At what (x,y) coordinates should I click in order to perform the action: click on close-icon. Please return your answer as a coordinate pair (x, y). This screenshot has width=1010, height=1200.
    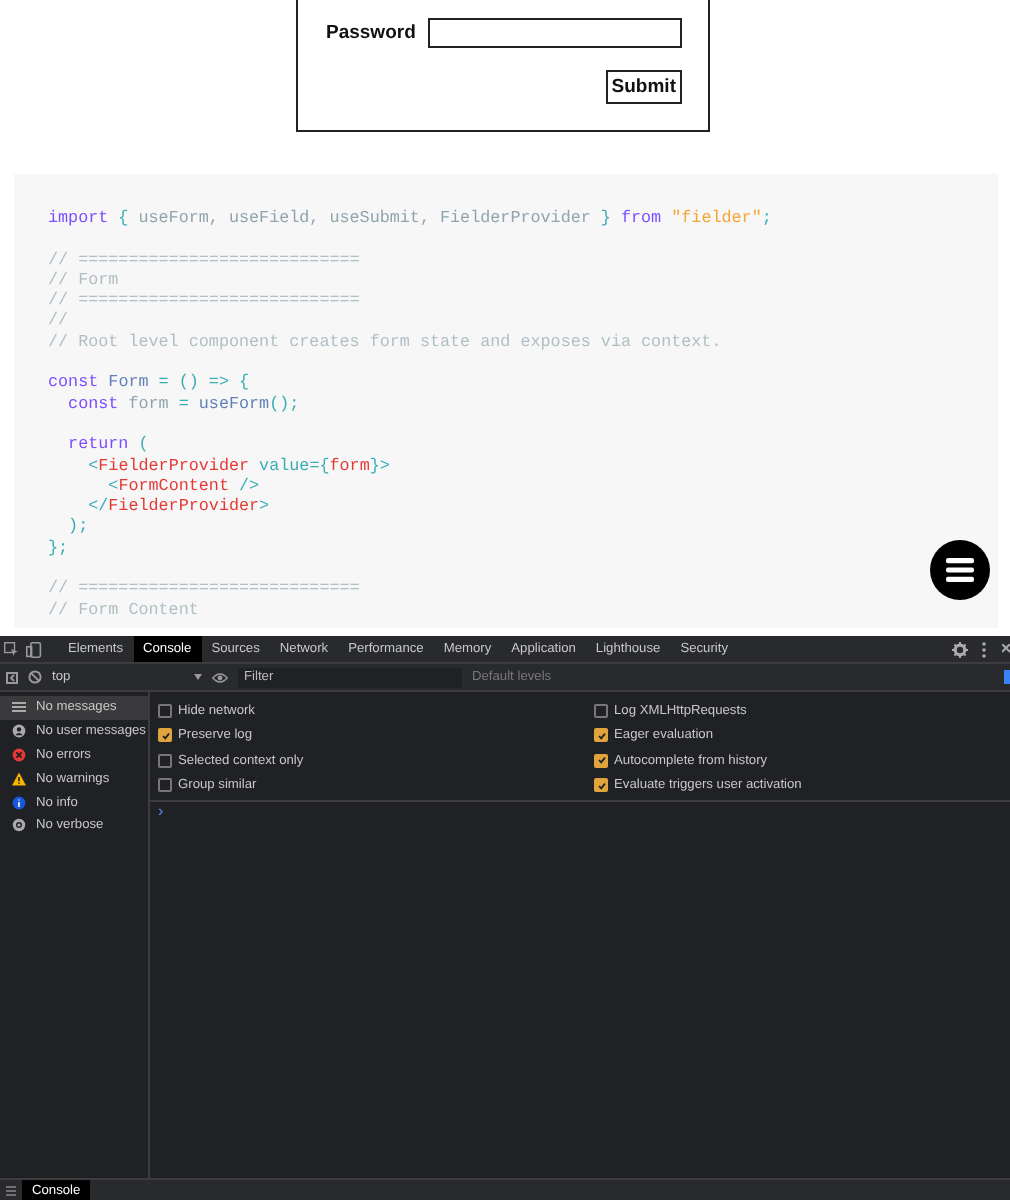
    Looking at the image, I should click on (1006, 649).